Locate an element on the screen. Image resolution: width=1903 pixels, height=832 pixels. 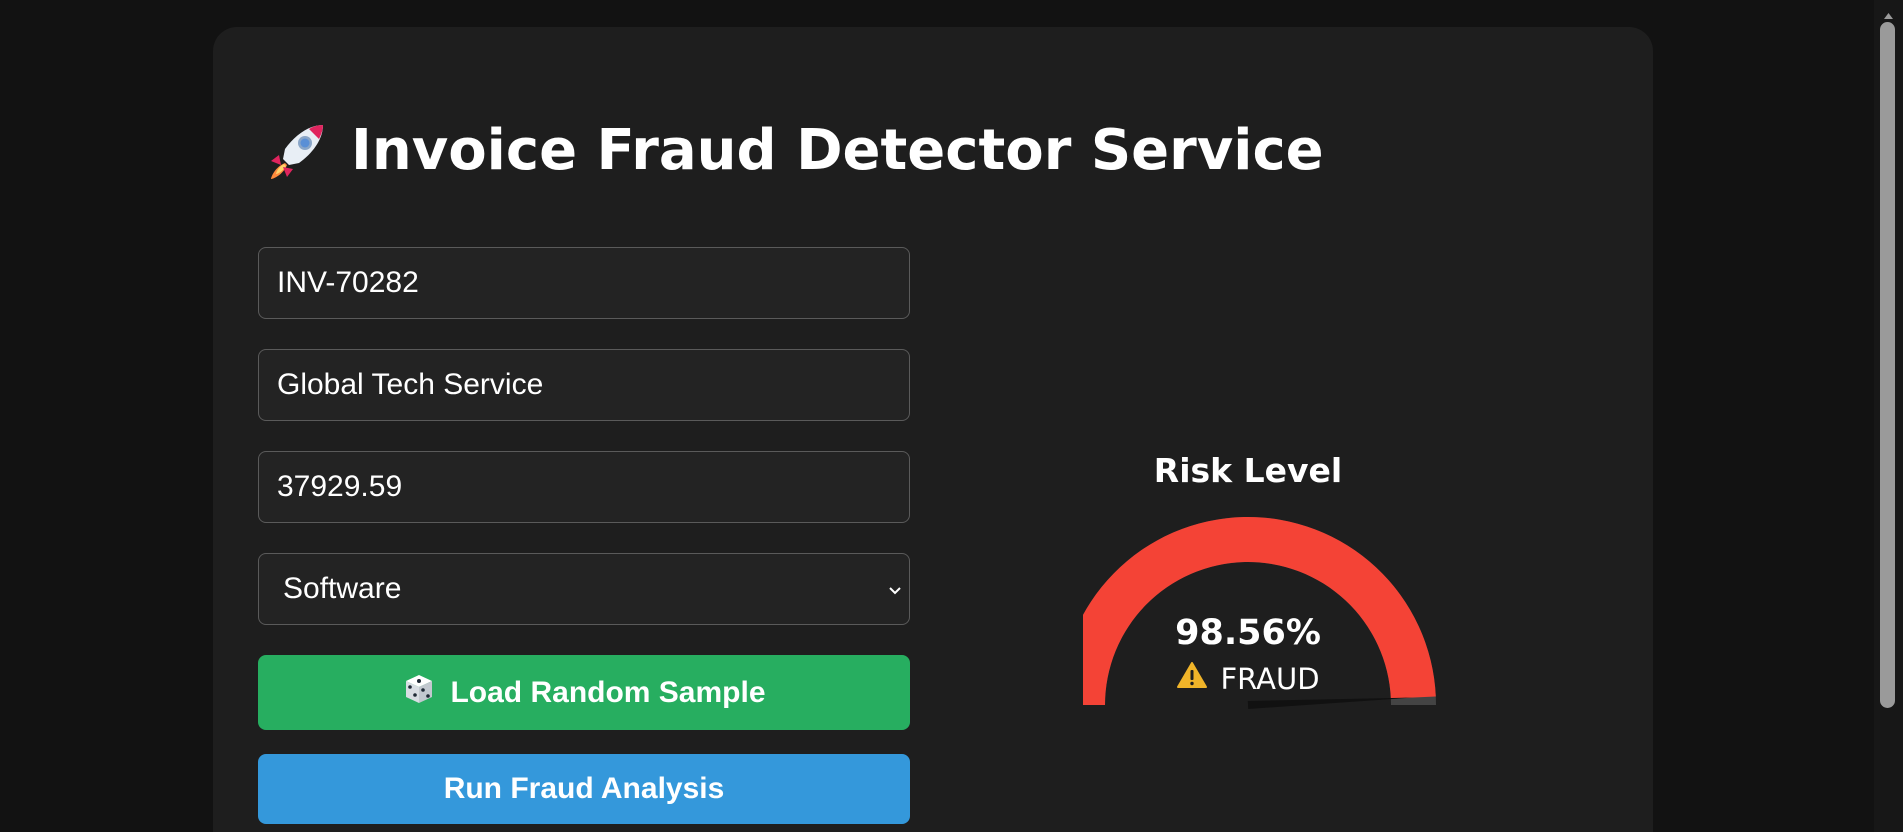
fraud-status-label: FRAUD is located at coordinates (1270, 678).